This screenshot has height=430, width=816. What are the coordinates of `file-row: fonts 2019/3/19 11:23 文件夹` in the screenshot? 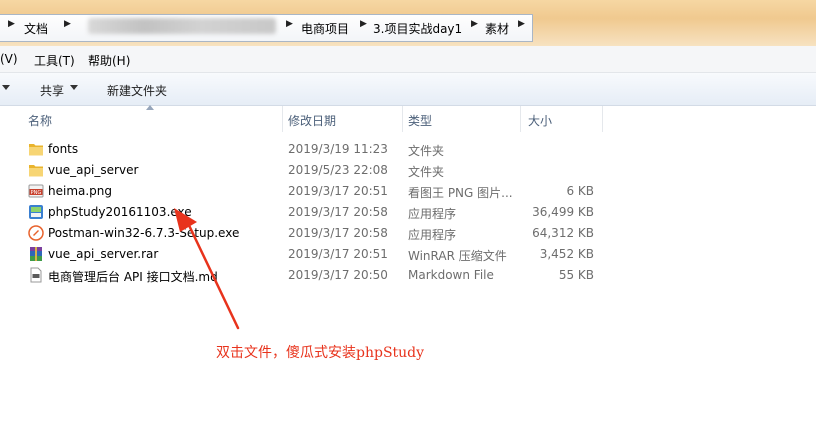 It's located at (314, 149).